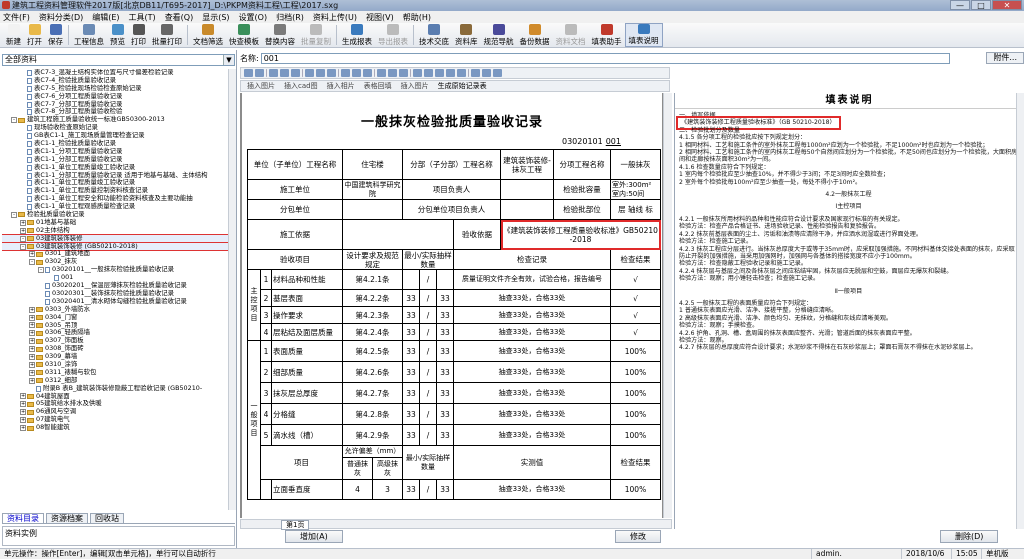 The width and height of the screenshot is (1024, 559). What do you see at coordinates (450, 73) in the screenshot?
I see `font-color-icon` at bounding box center [450, 73].